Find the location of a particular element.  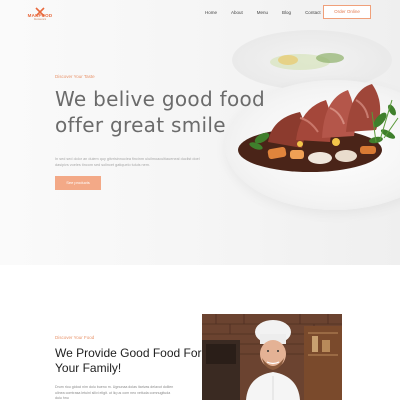

order-online-button: Order Online is located at coordinates (347, 12).